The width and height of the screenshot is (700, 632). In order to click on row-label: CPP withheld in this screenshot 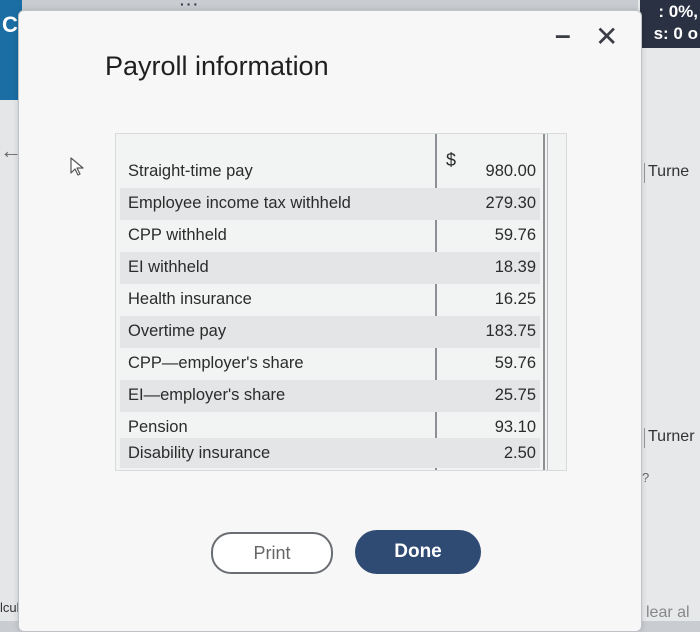, I will do `click(177, 235)`.